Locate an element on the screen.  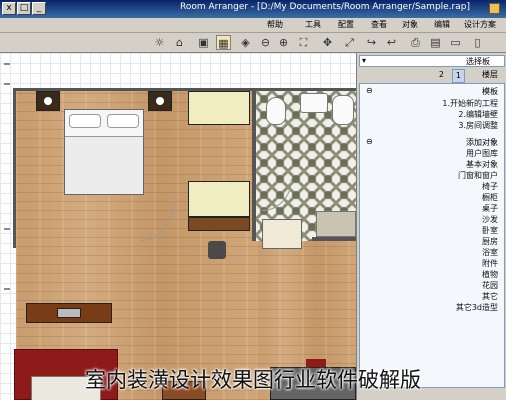
object-category: 基本对象 is located at coordinates (482, 164).